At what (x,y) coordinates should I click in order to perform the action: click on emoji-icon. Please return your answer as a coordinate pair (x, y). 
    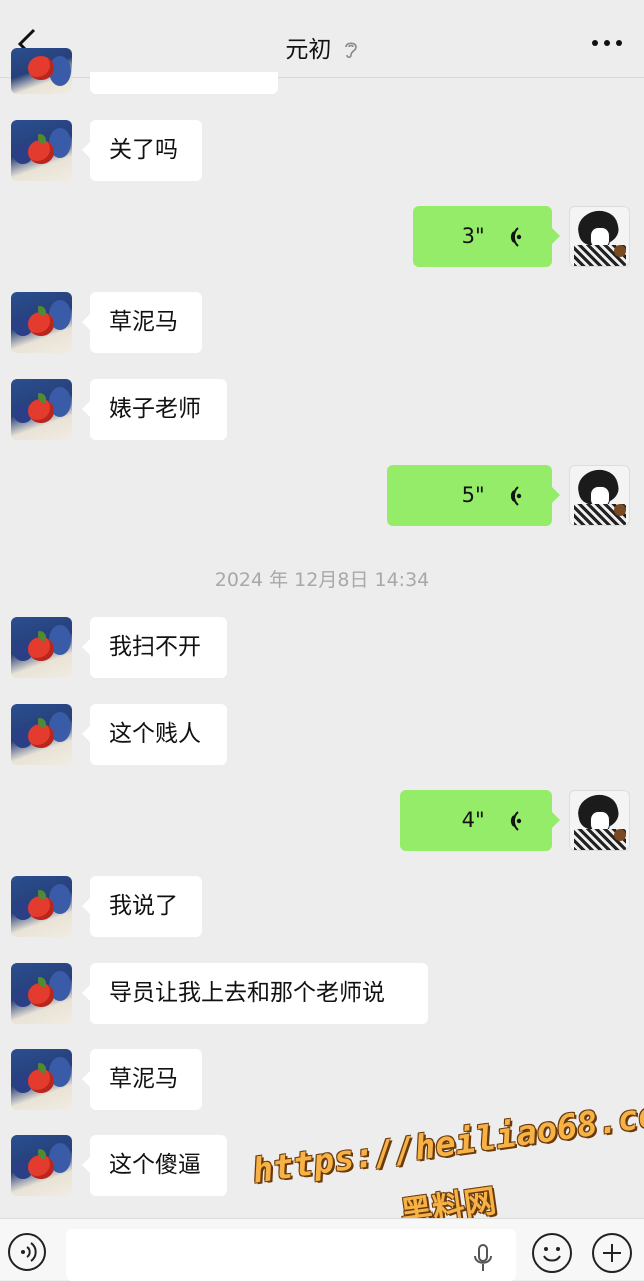
    Looking at the image, I should click on (552, 1253).